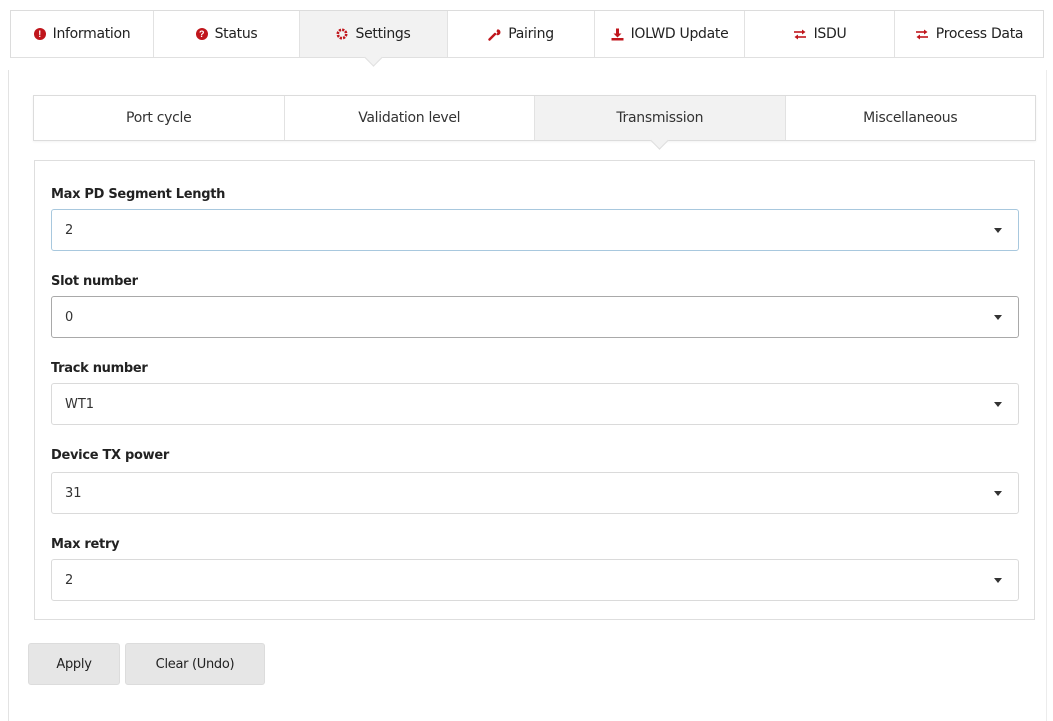 Image resolution: width=1053 pixels, height=721 pixels. I want to click on gear-icon, so click(342, 34).